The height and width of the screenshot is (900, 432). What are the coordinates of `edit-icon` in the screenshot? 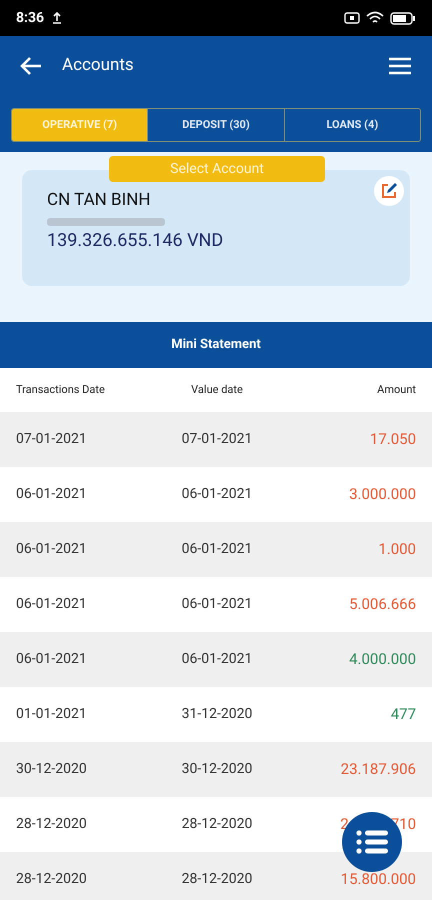 It's located at (389, 191).